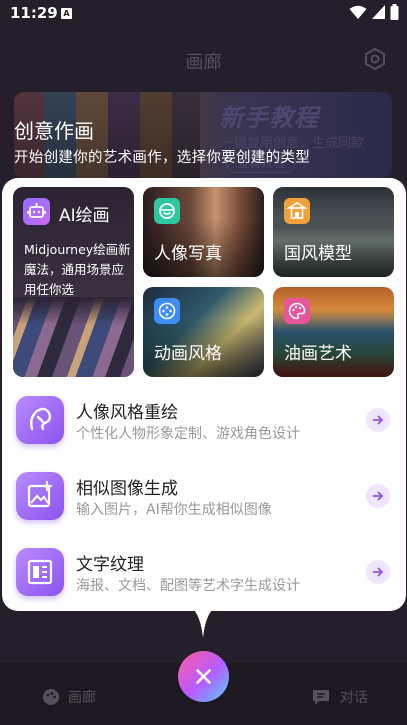 The image size is (407, 725). What do you see at coordinates (394, 12) in the screenshot?
I see `battery-icon` at bounding box center [394, 12].